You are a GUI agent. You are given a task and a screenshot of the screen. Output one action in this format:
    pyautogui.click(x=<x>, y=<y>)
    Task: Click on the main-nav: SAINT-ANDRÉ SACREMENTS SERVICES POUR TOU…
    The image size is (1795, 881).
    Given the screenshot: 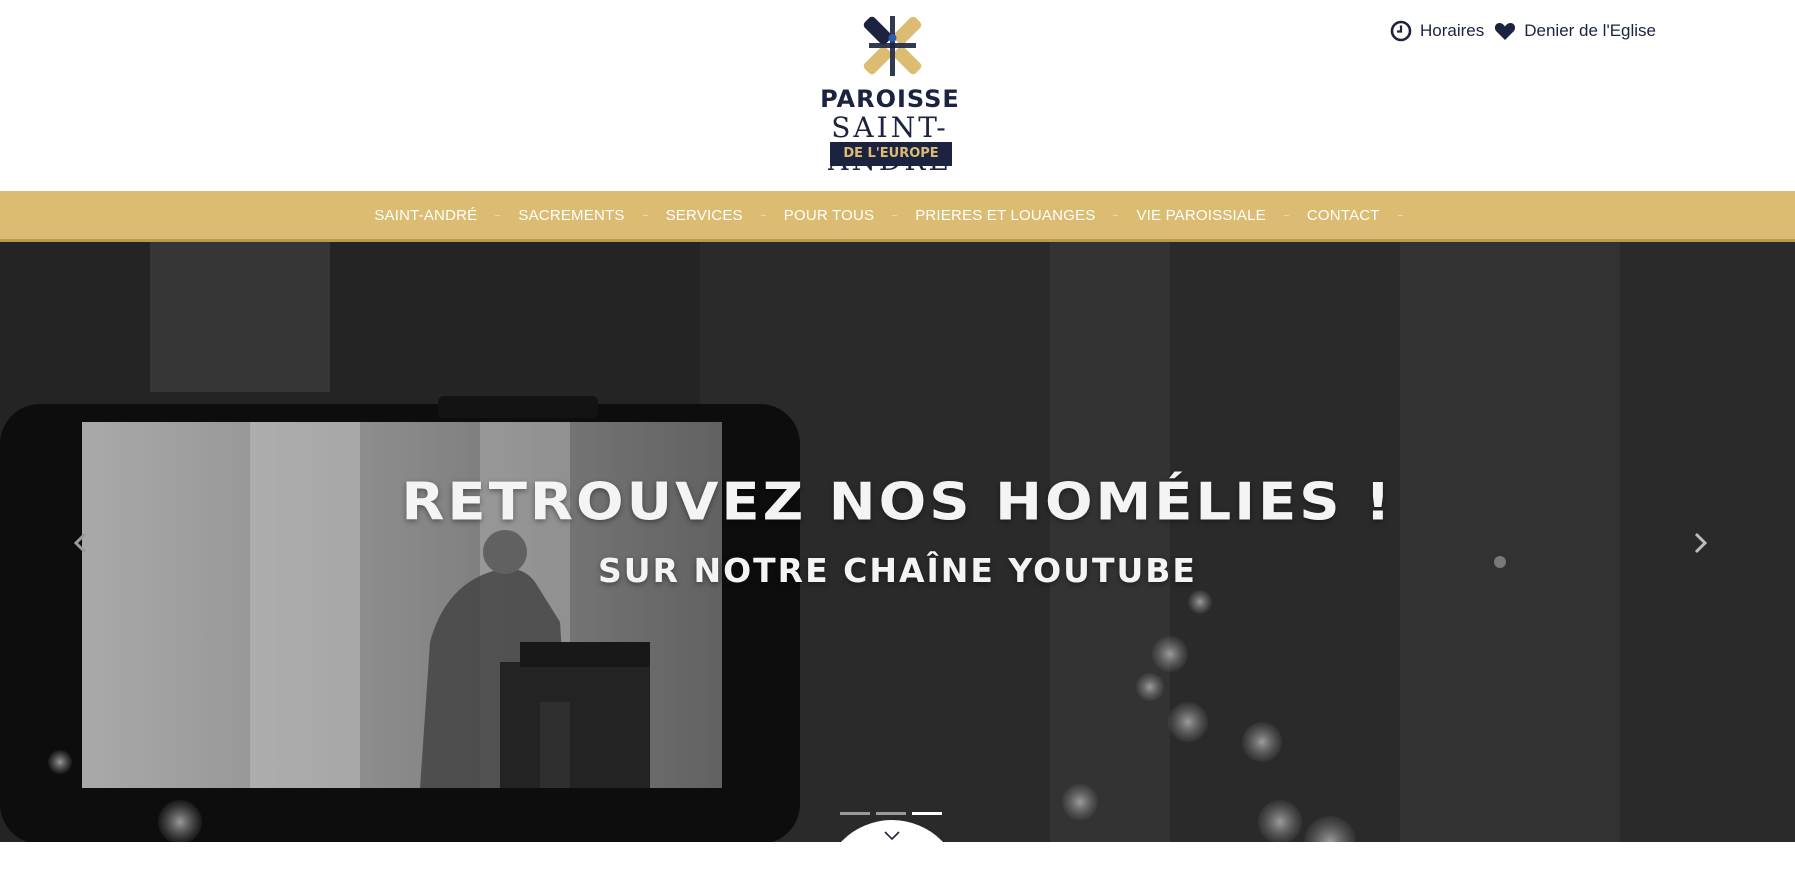 What is the action you would take?
    pyautogui.click(x=897, y=216)
    